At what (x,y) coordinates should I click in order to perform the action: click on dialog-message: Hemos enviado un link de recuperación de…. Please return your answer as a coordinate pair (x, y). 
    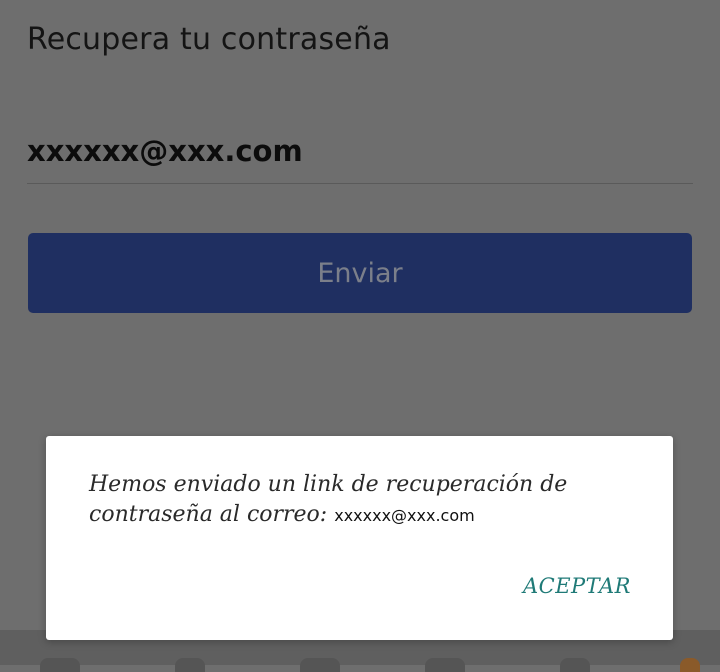
    Looking at the image, I should click on (369, 500).